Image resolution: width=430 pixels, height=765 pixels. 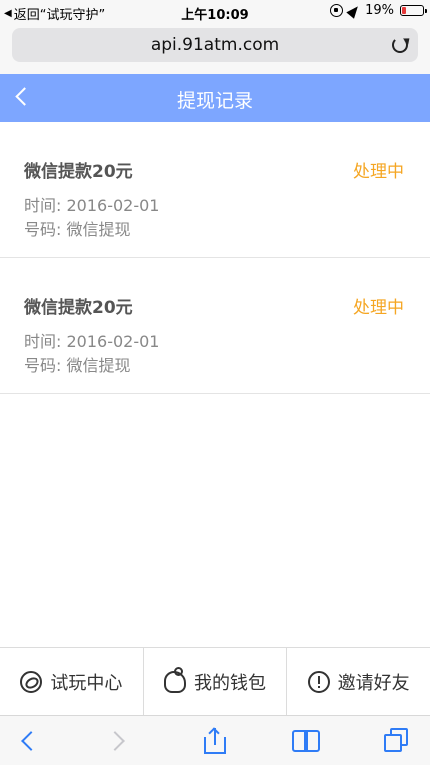 I want to click on share-icon, so click(x=215, y=740).